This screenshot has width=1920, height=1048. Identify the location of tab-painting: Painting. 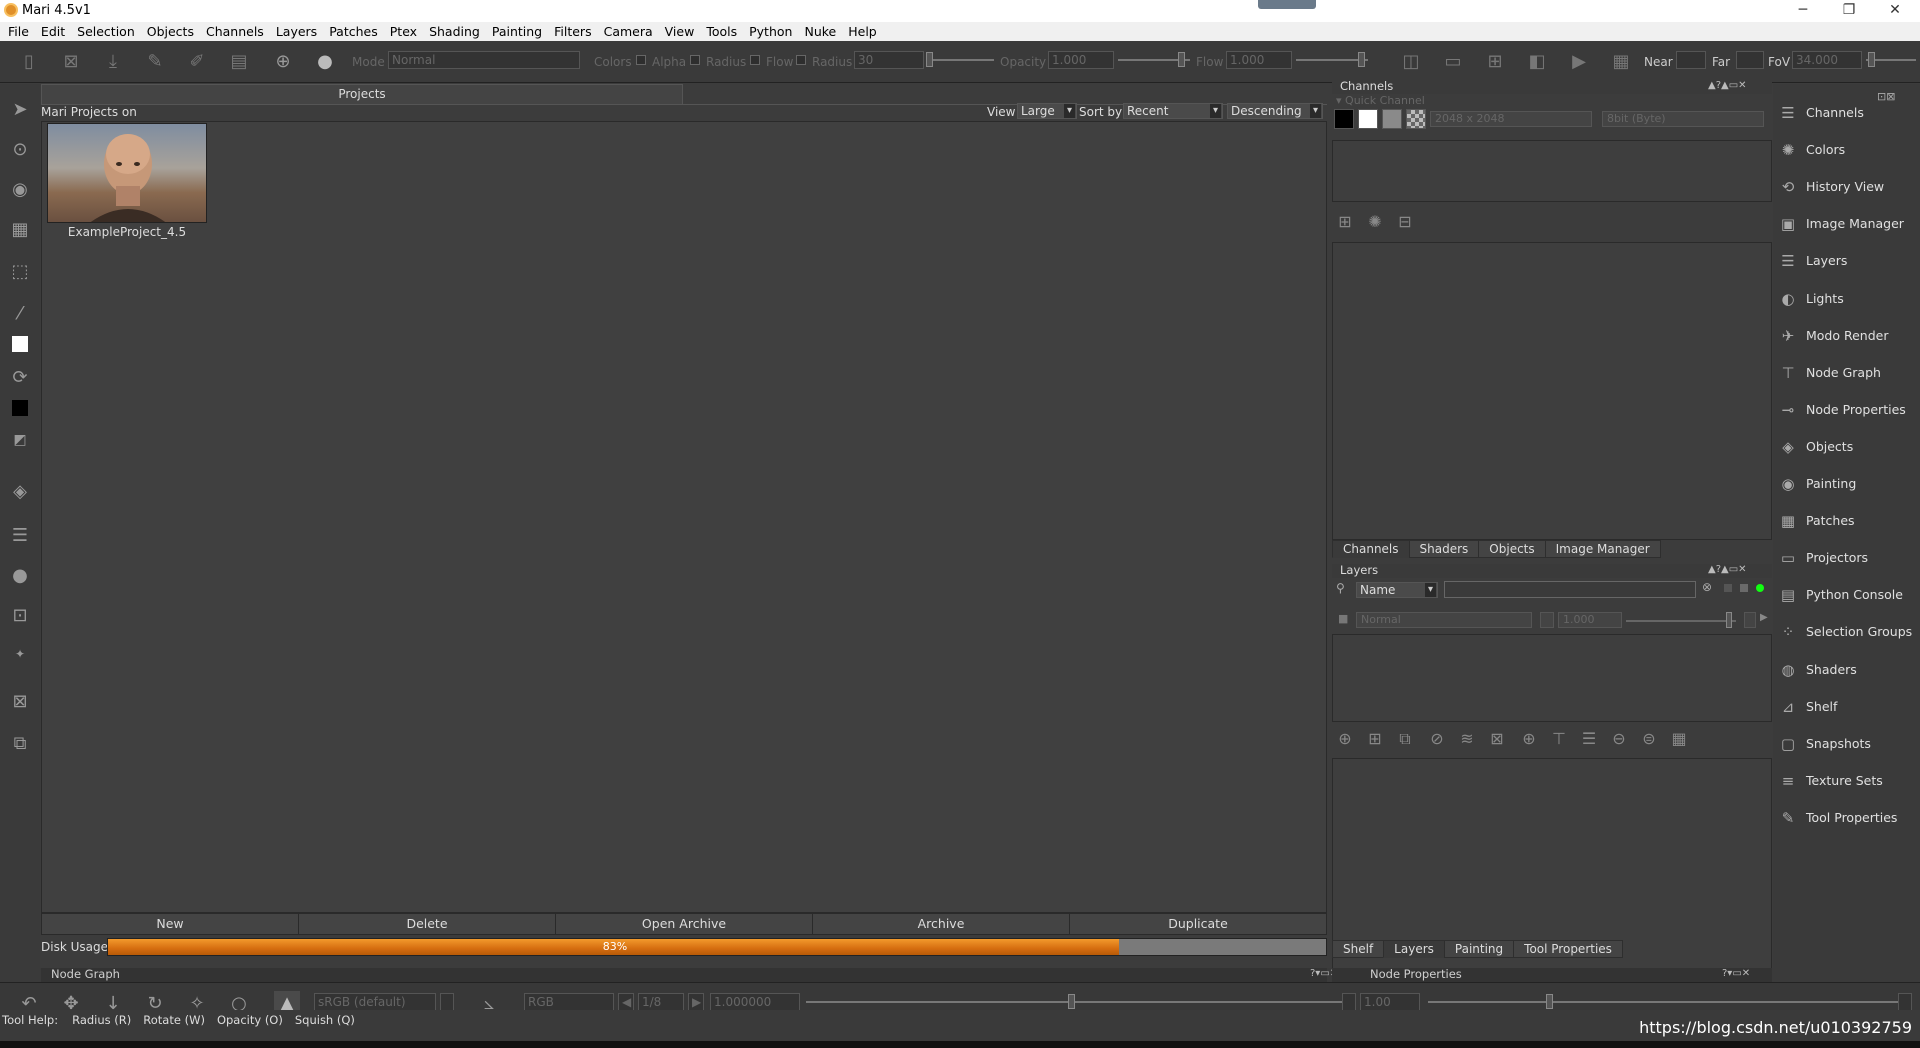
(1479, 949).